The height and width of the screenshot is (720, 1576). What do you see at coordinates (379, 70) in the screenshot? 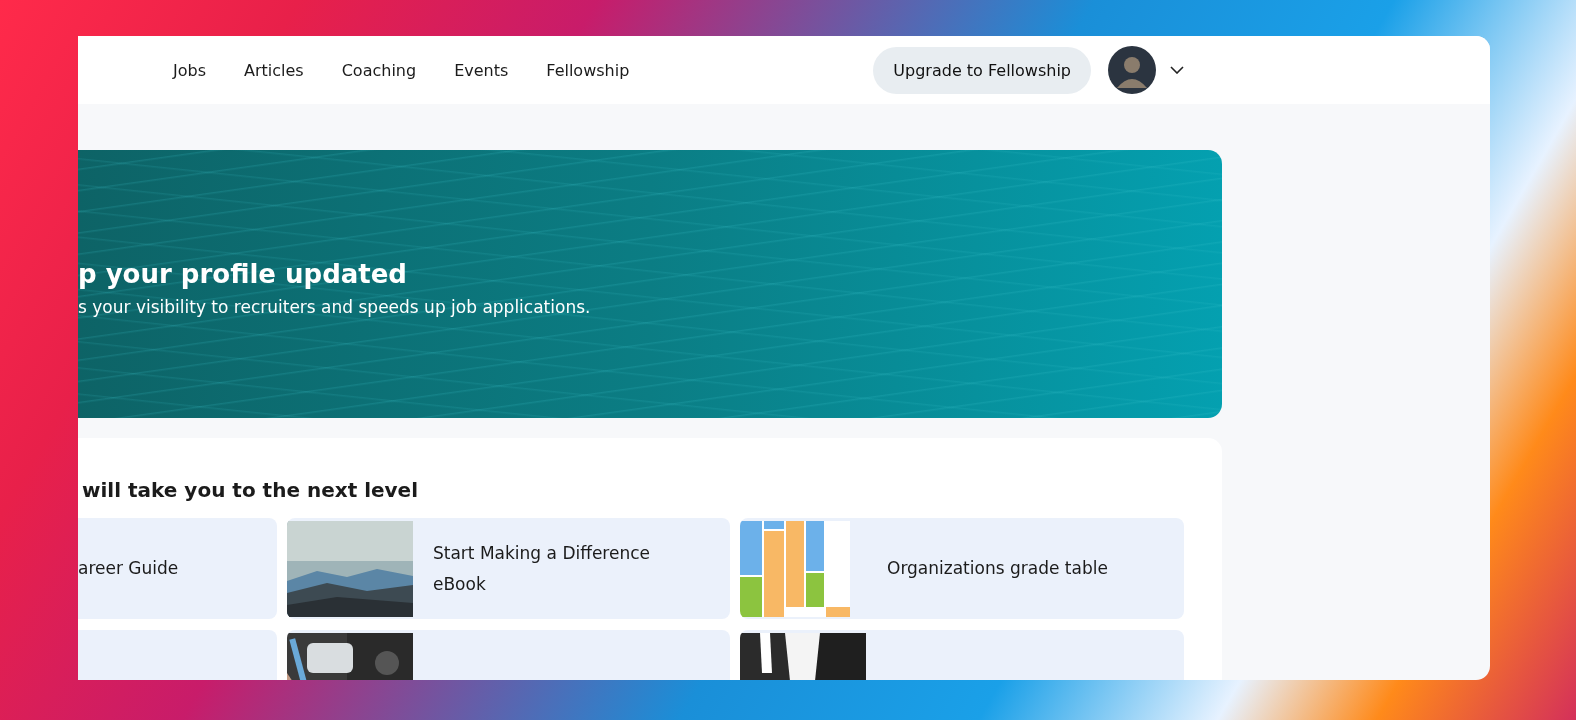
I see `nav-link: Coaching` at bounding box center [379, 70].